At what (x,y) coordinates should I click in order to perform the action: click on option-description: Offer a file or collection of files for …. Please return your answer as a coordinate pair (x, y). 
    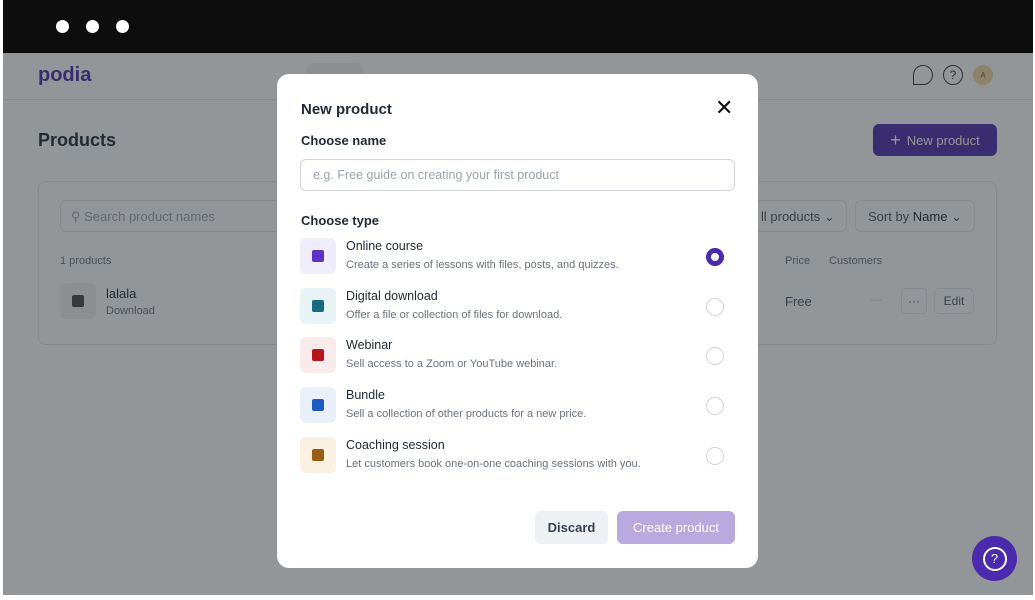
    Looking at the image, I should click on (454, 314).